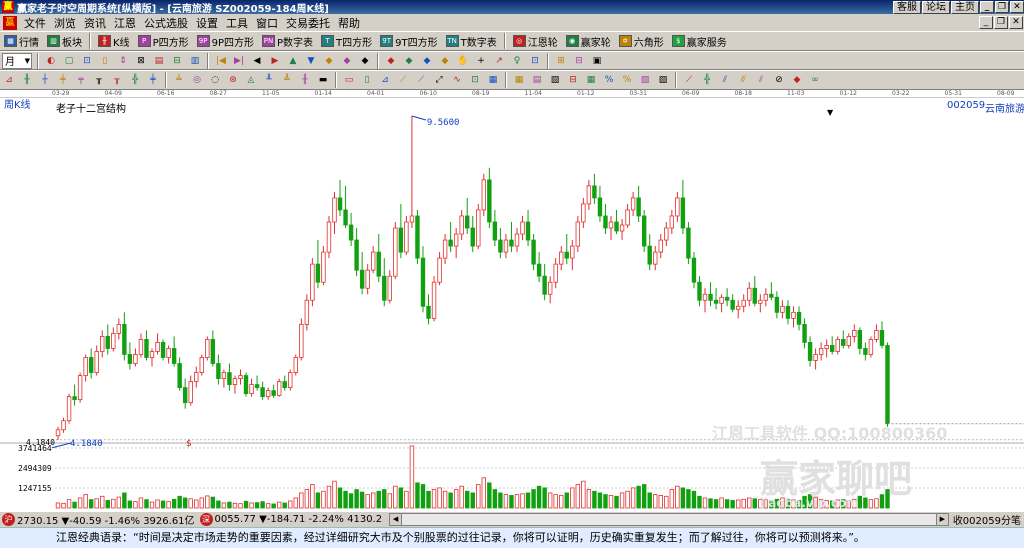 This screenshot has width=1024, height=548. What do you see at coordinates (408, 41) in the screenshot?
I see `toolbar-button-7: 9T 9T四方形` at bounding box center [408, 41].